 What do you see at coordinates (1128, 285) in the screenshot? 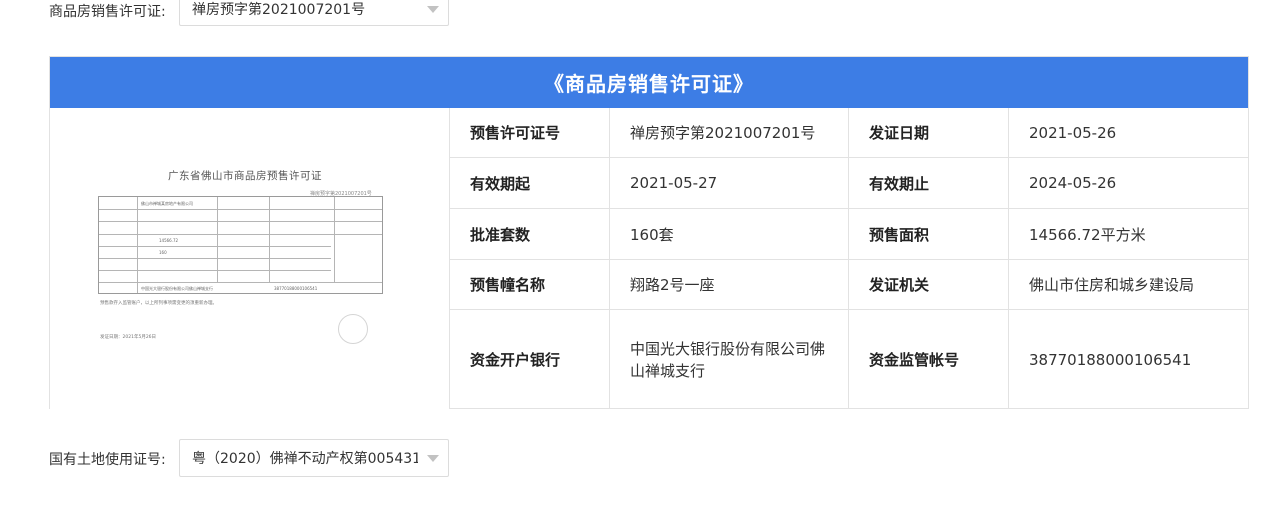
I see `value-issuing-authority: 佛山市住房和城乡建设局` at bounding box center [1128, 285].